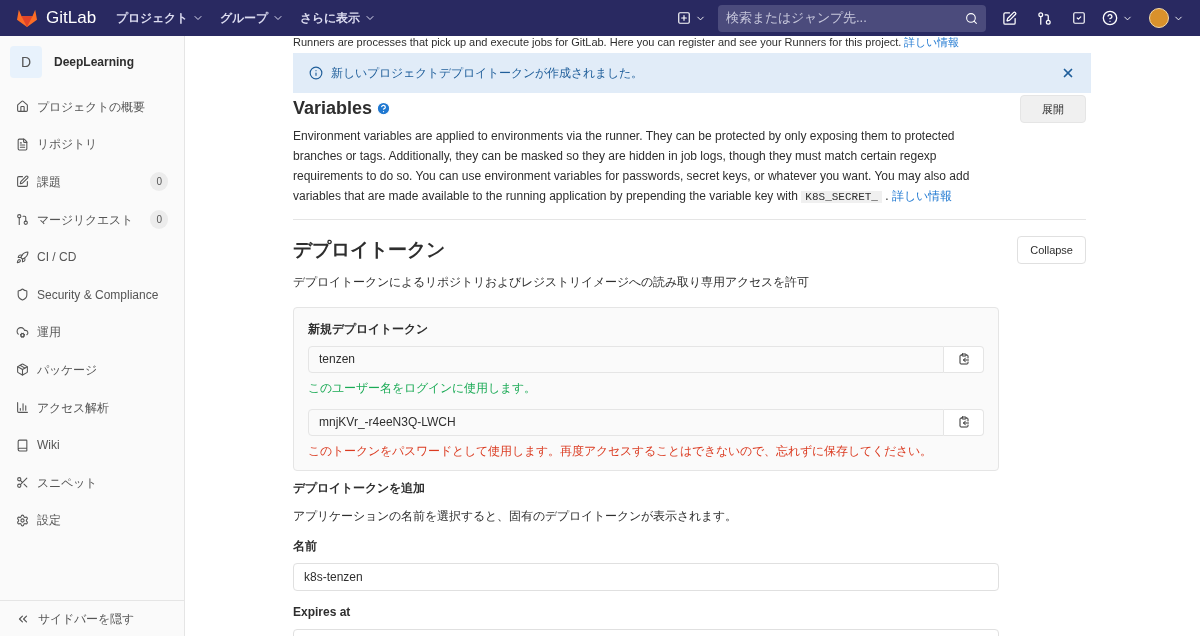 This screenshot has height=636, width=1200. Describe the element at coordinates (22, 257) in the screenshot. I see `rocket-icon` at that location.